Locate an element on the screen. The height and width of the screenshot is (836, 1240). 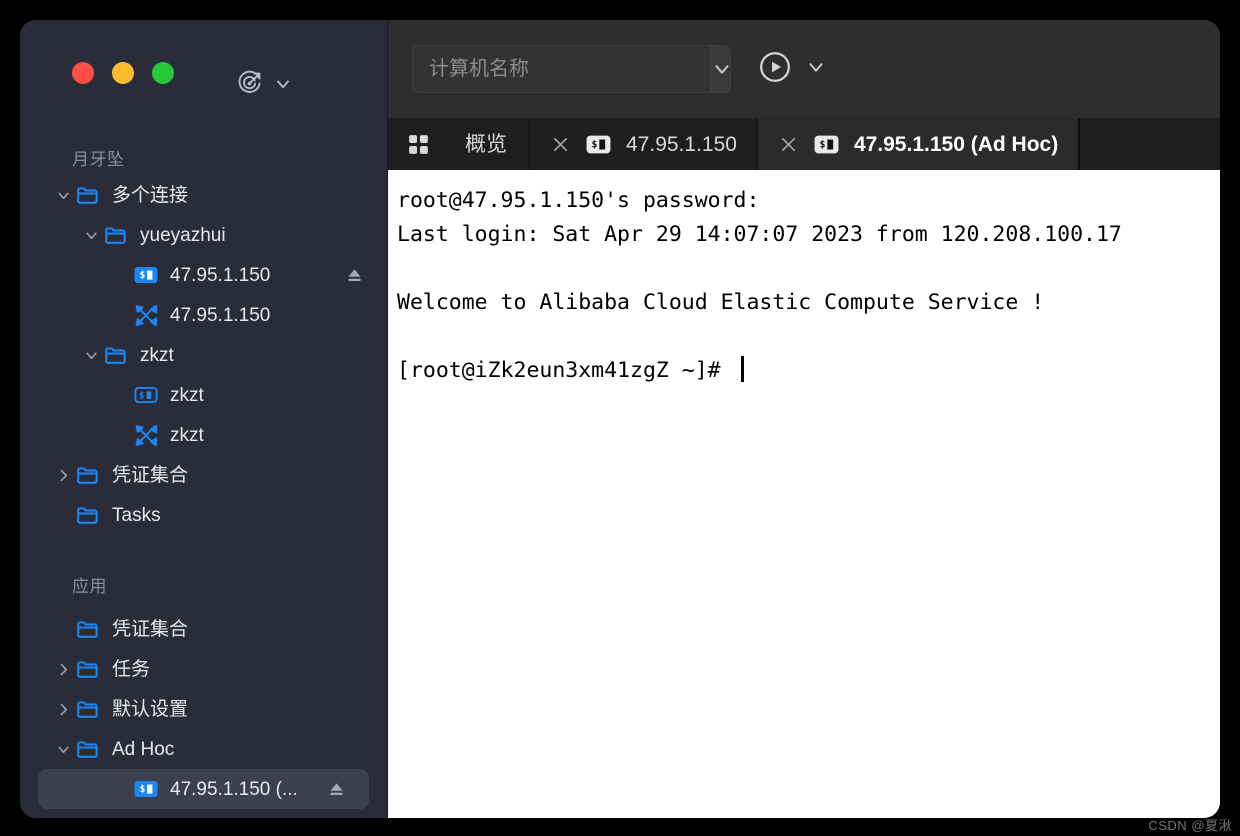
run-dropdown-icon is located at coordinates (816, 69).